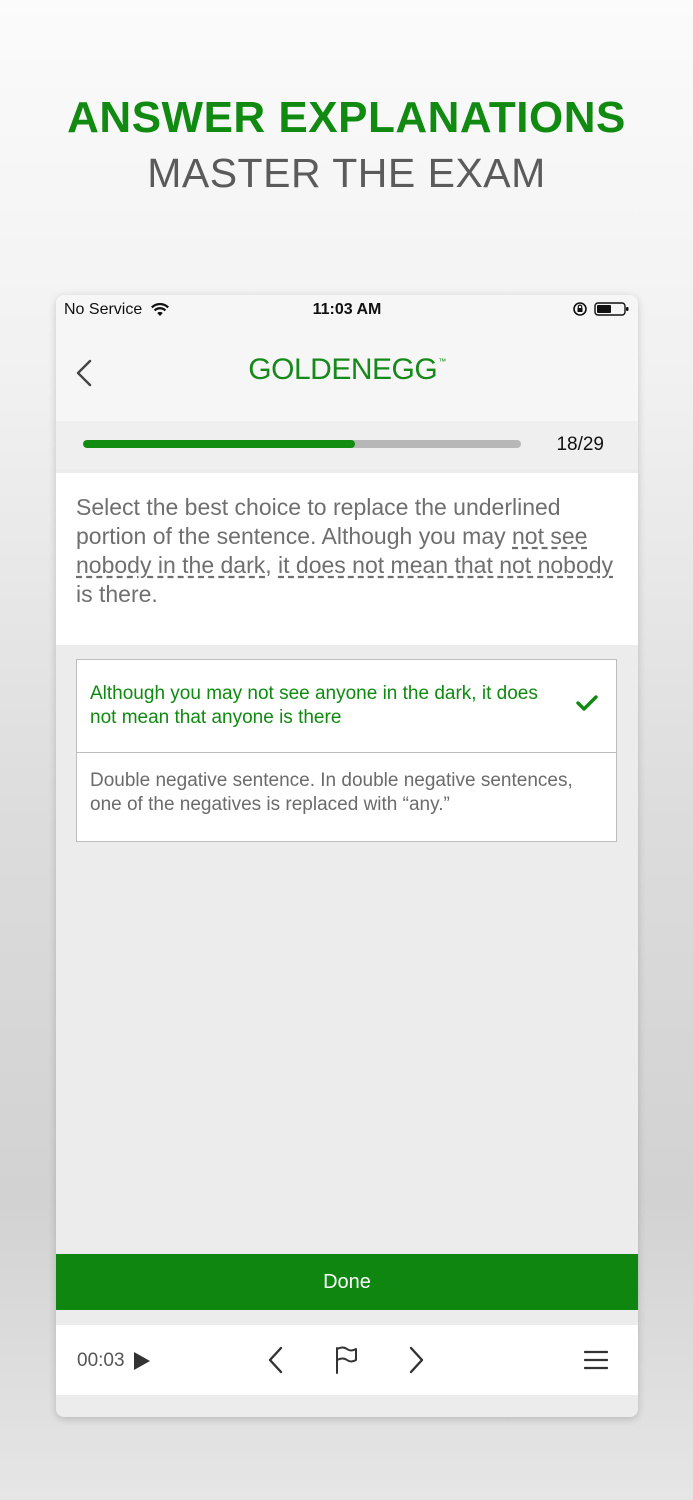 This screenshot has width=693, height=1500. I want to click on checkmark-icon, so click(587, 703).